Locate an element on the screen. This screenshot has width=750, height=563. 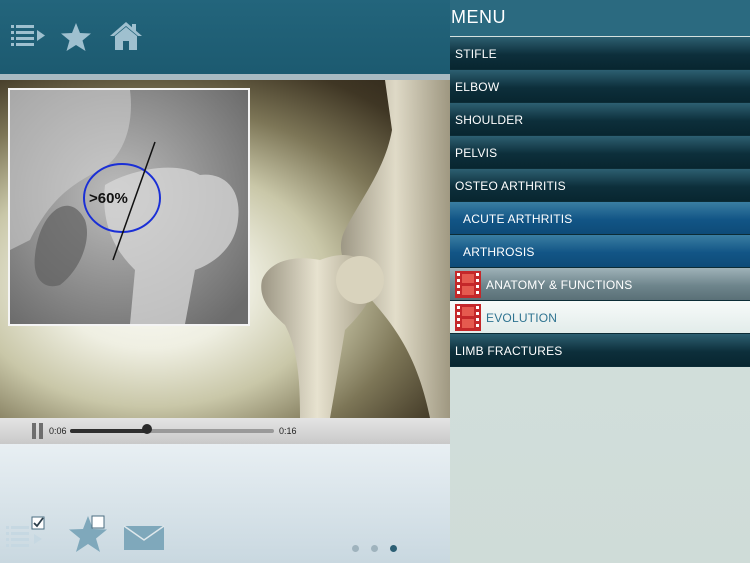
star-icon is located at coordinates (76, 37).